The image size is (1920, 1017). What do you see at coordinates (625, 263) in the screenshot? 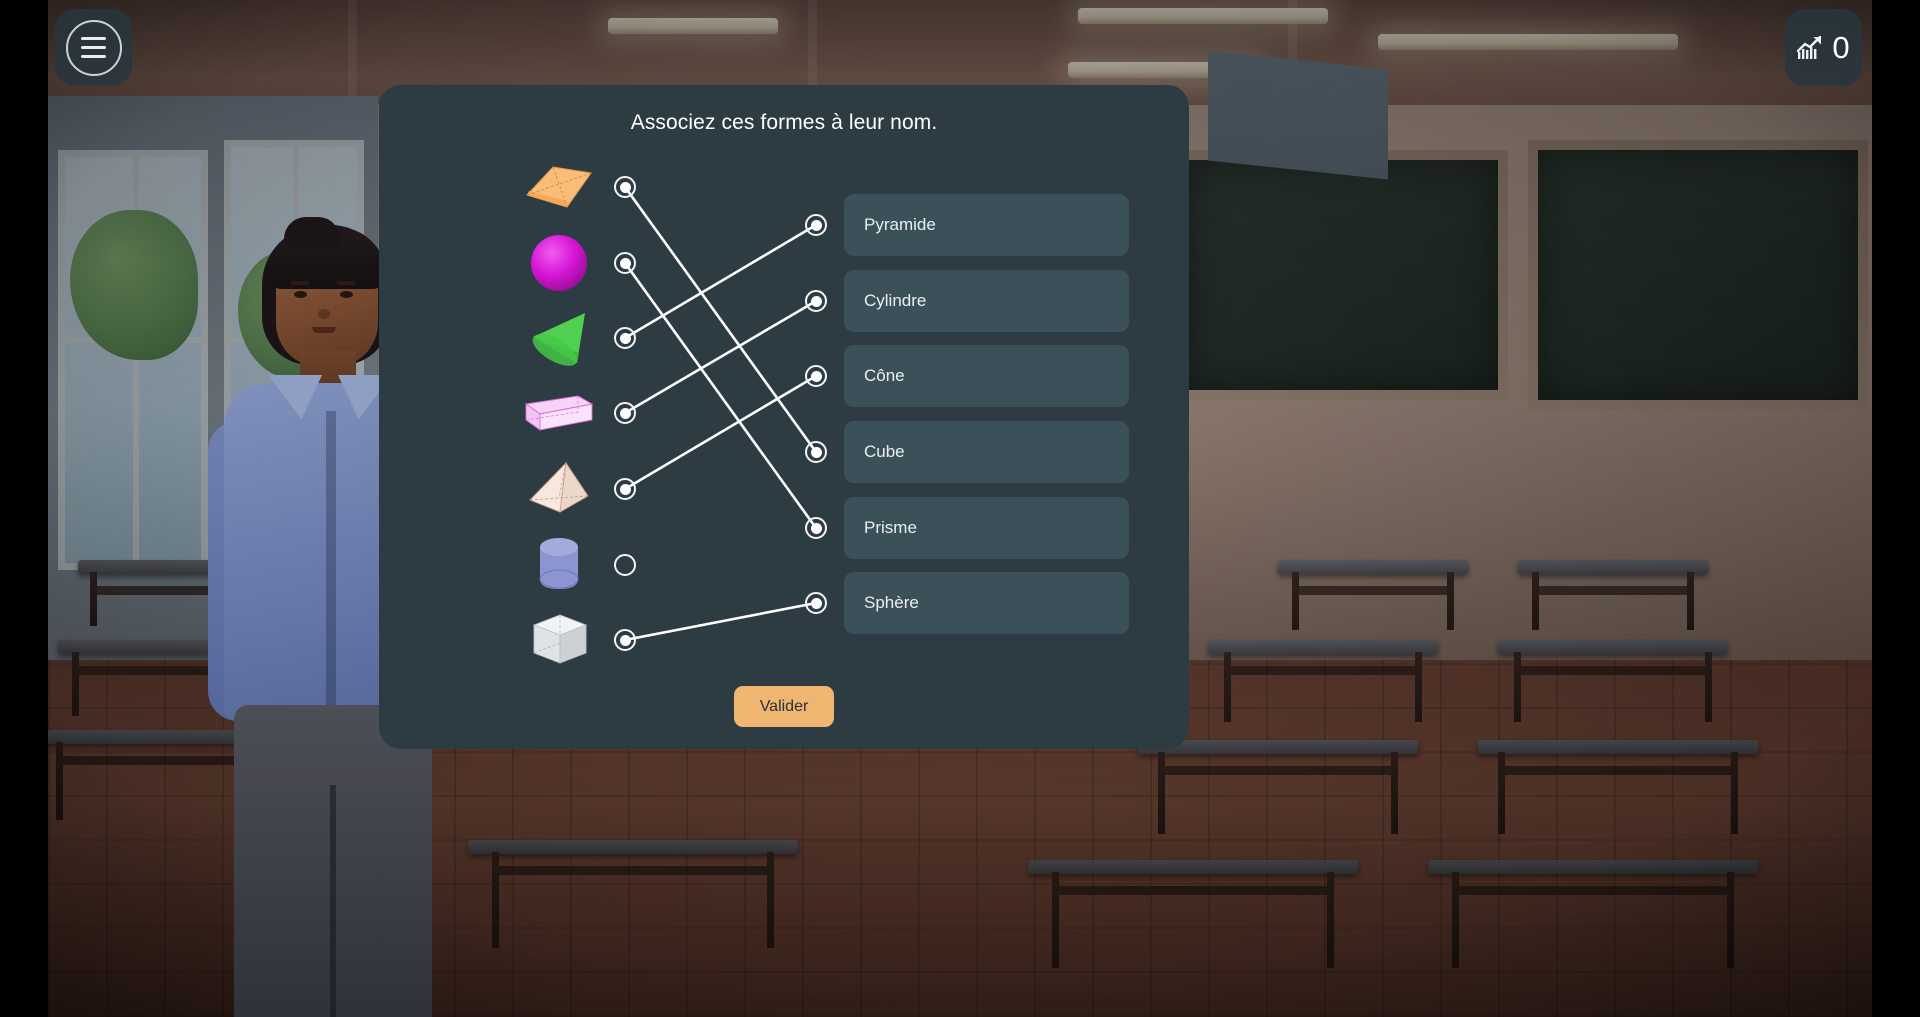
I see `shape-connector-dot-sphere` at bounding box center [625, 263].